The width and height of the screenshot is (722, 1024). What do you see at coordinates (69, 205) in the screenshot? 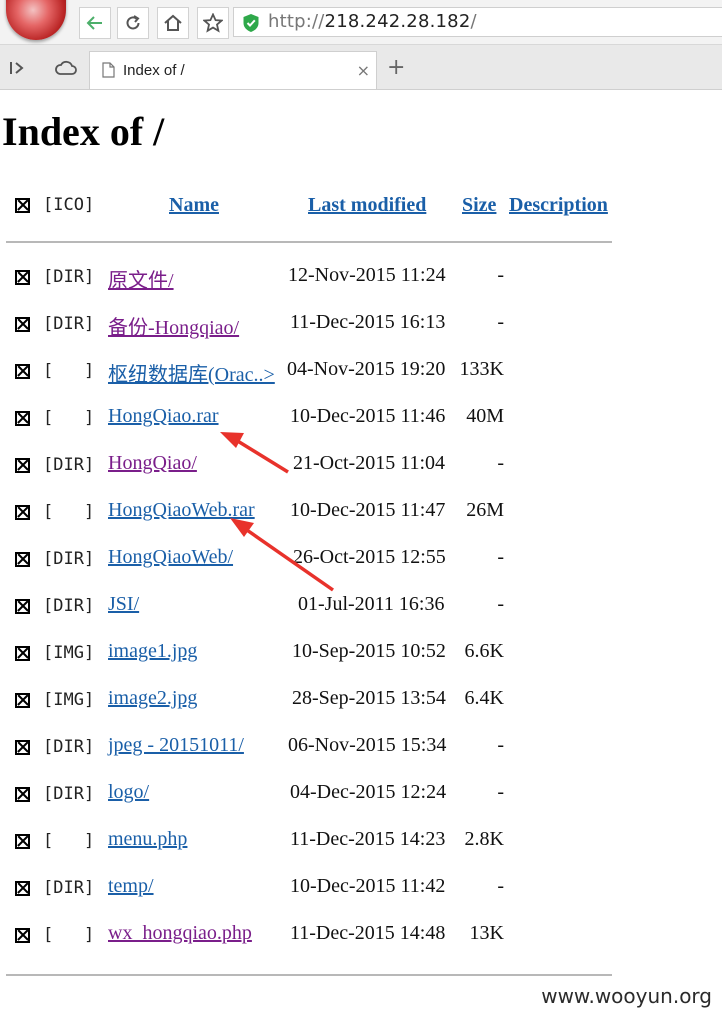
I see `header-alt-text: [ICO]` at bounding box center [69, 205].